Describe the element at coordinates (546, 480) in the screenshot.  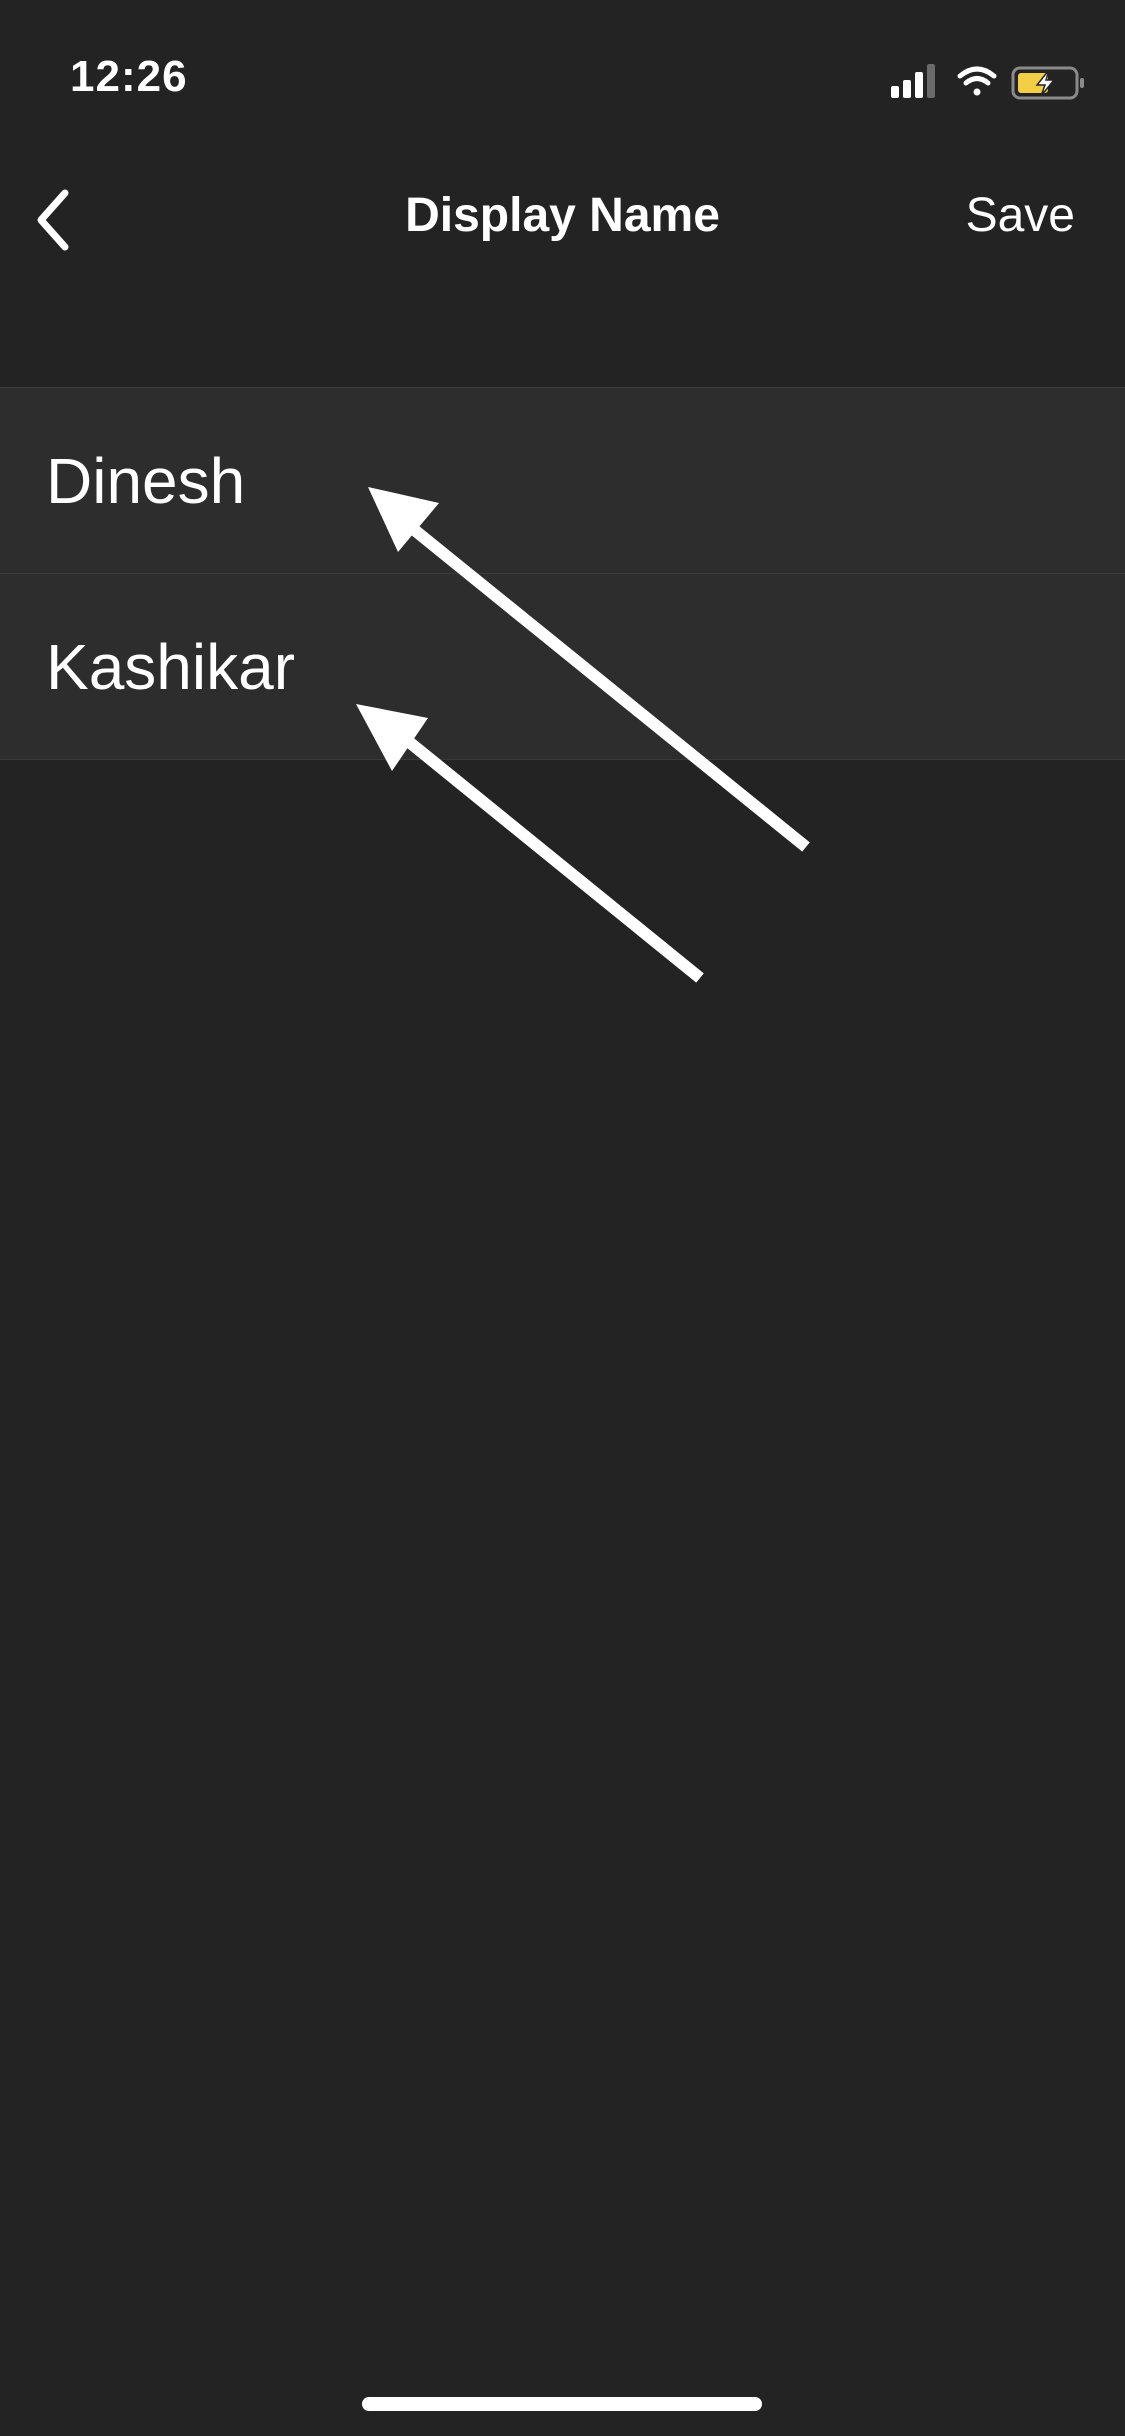
I see `first-name-field` at that location.